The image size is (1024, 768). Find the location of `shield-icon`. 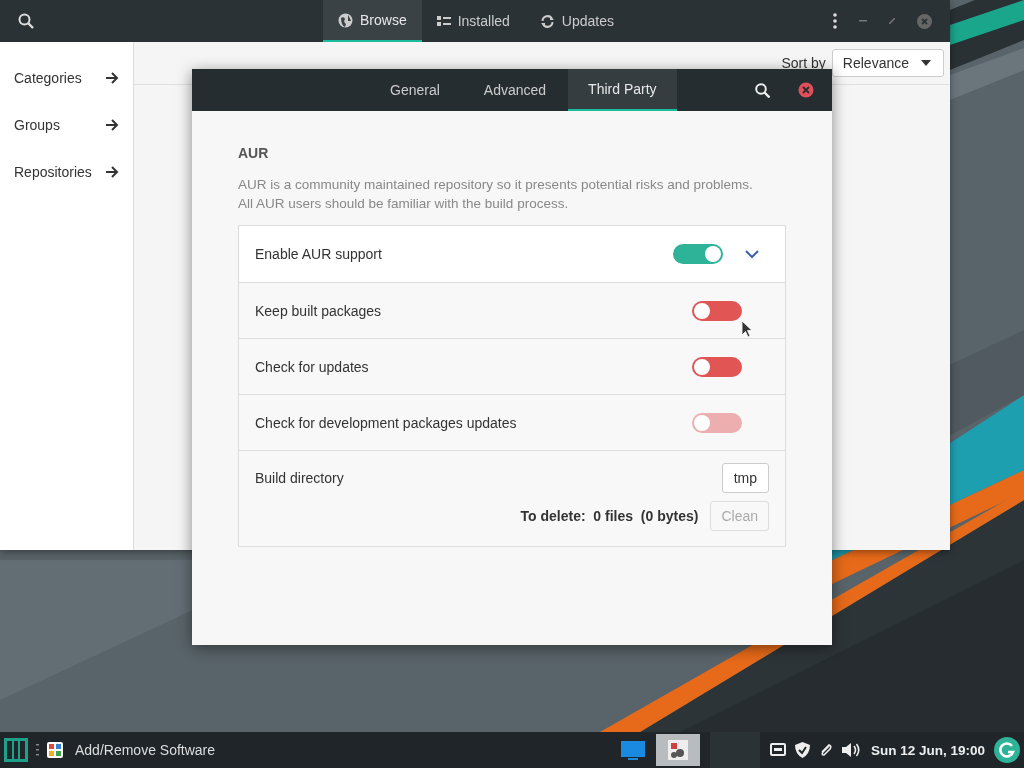

shield-icon is located at coordinates (802, 750).